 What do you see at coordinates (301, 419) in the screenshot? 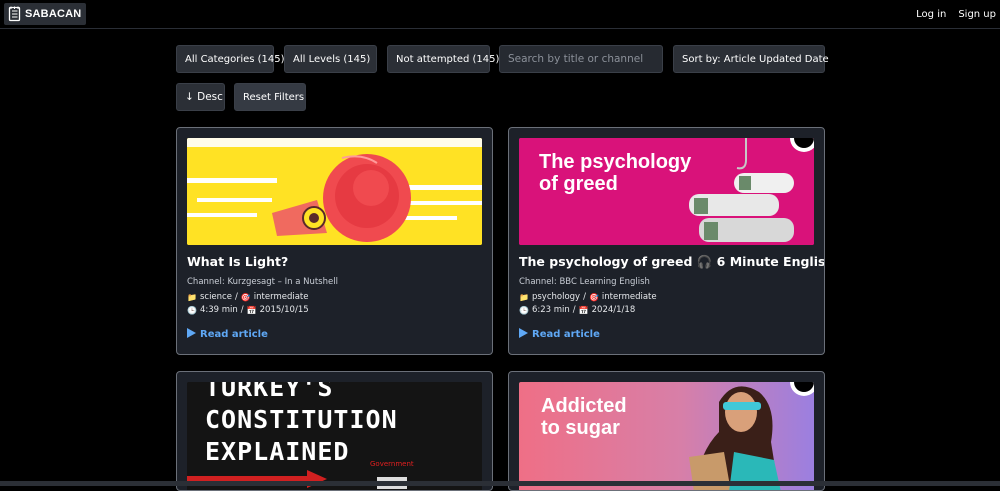
I see `thumbnail-title-line: CONSTITUTION` at bounding box center [301, 419].